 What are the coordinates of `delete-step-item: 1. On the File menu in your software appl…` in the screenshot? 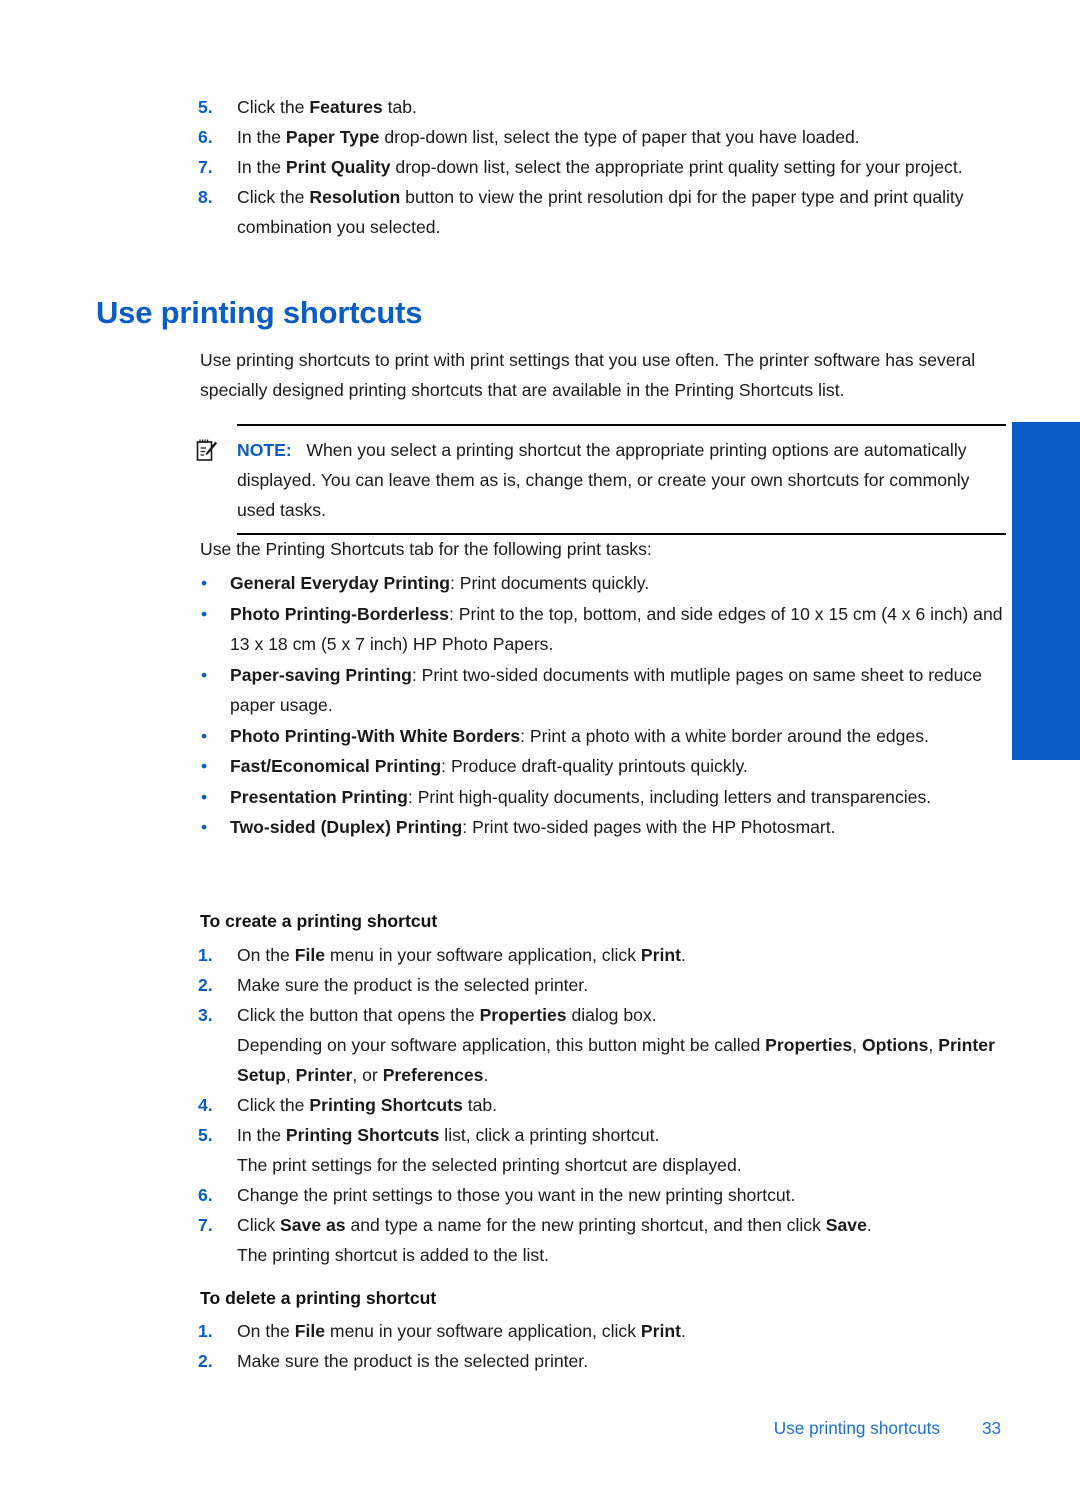 It's located at (602, 1331).